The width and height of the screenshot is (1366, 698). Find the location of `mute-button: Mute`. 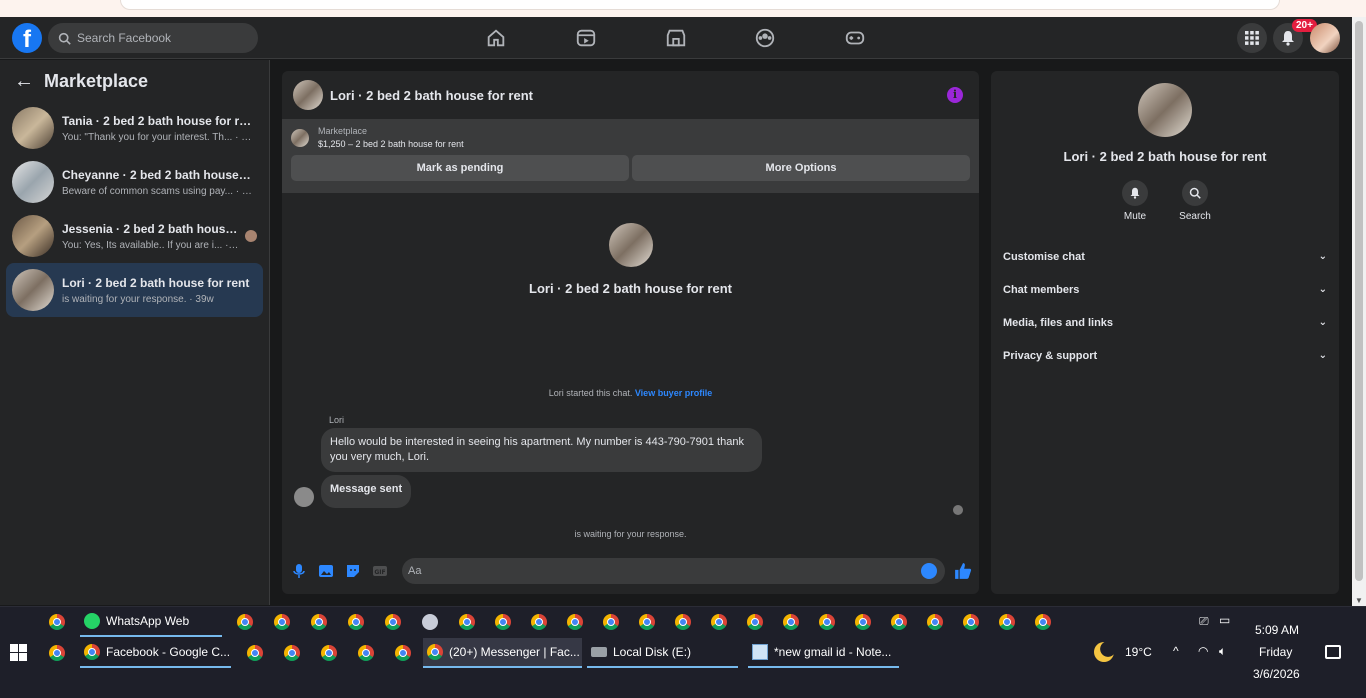

mute-button: Mute is located at coordinates (1135, 201).